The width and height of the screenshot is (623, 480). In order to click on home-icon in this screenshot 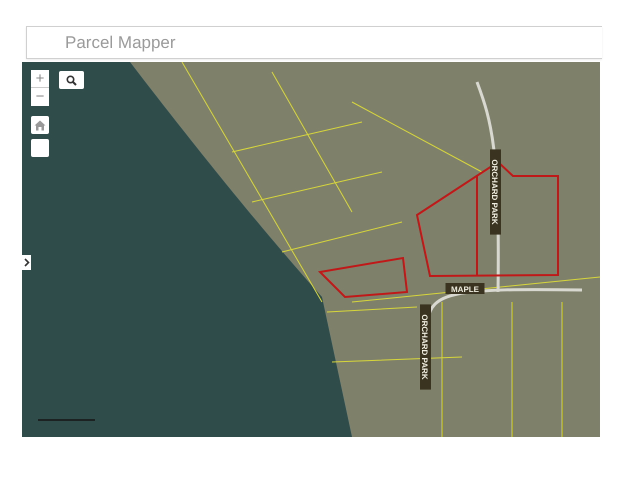, I will do `click(40, 125)`.